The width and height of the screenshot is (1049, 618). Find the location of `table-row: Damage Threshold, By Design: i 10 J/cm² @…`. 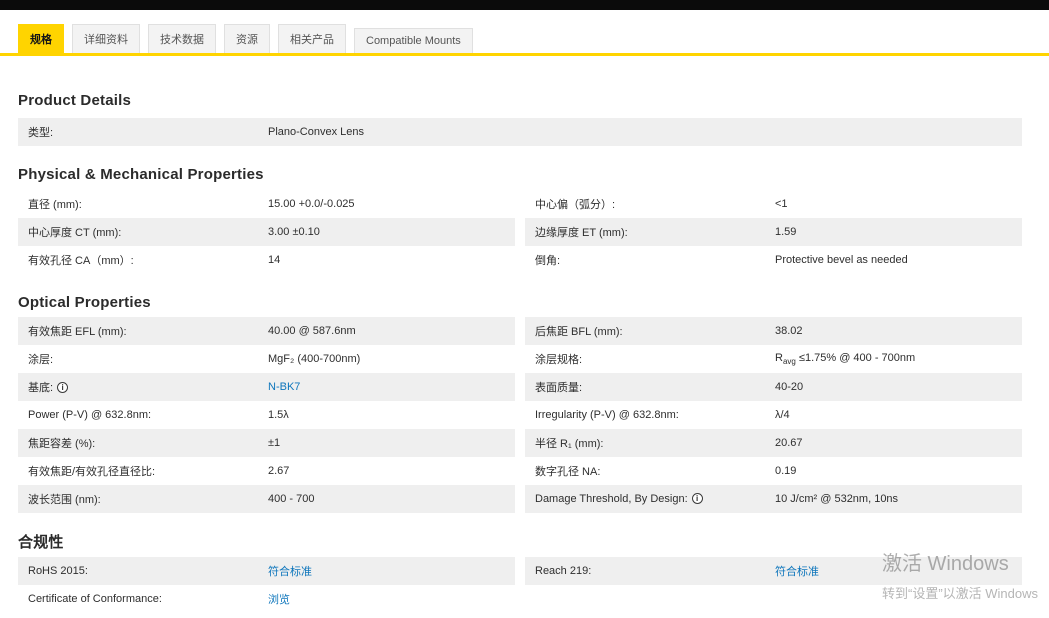

table-row: Damage Threshold, By Design: i 10 J/cm² @… is located at coordinates (773, 499).